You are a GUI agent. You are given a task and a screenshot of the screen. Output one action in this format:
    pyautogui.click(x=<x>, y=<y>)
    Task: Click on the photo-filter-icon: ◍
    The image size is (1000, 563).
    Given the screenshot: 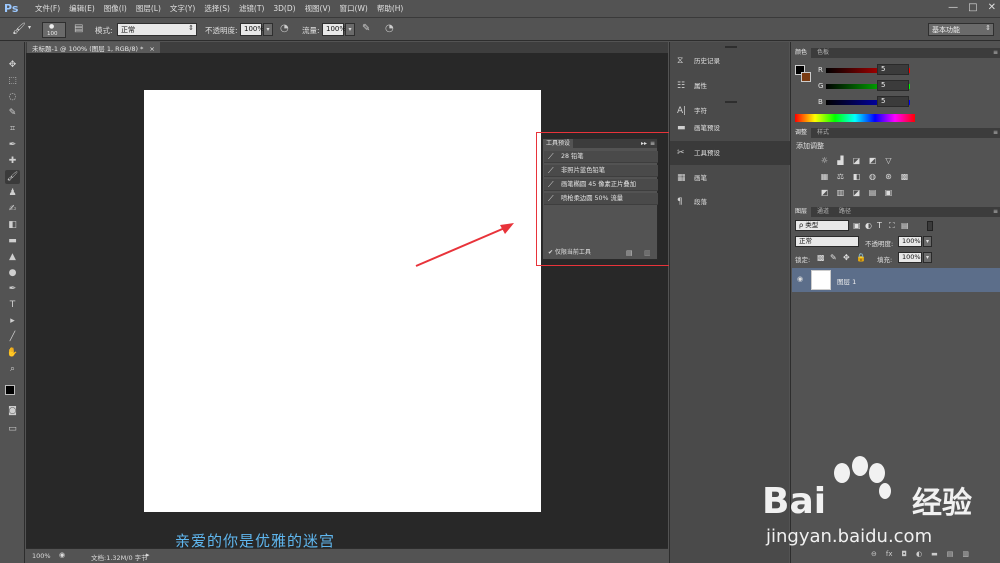 What is the action you would take?
    pyautogui.click(x=872, y=177)
    